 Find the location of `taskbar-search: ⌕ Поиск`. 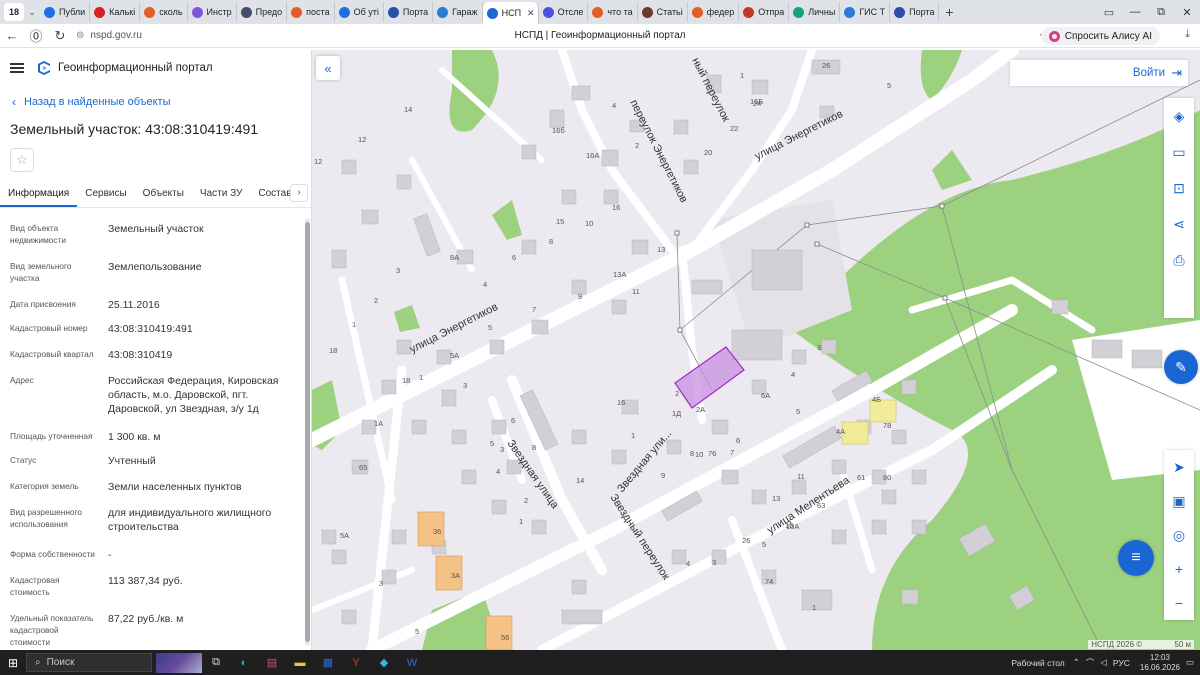

taskbar-search: ⌕ Поиск is located at coordinates (89, 662).